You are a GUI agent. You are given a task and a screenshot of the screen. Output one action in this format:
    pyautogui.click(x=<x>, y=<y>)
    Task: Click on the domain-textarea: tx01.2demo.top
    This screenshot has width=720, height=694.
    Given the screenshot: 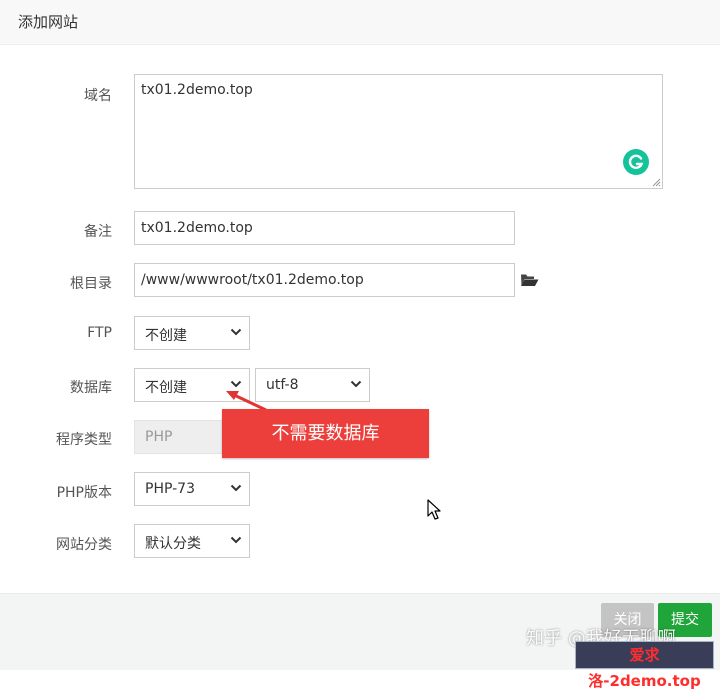 What is the action you would take?
    pyautogui.click(x=398, y=131)
    